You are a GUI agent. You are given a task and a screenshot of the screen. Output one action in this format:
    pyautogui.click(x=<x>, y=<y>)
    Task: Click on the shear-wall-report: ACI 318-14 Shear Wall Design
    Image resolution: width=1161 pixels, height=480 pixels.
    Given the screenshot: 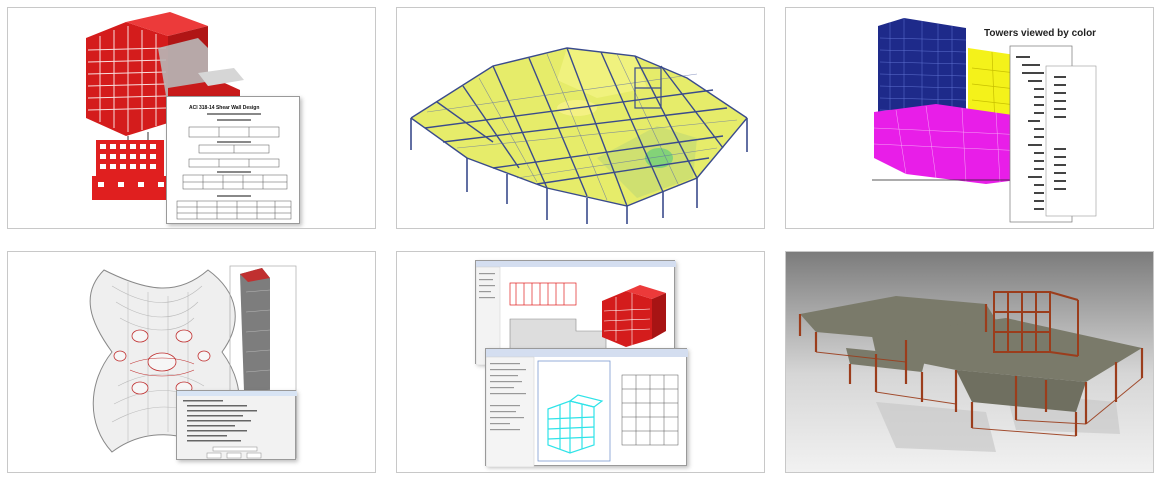 What is the action you would take?
    pyautogui.click(x=233, y=160)
    